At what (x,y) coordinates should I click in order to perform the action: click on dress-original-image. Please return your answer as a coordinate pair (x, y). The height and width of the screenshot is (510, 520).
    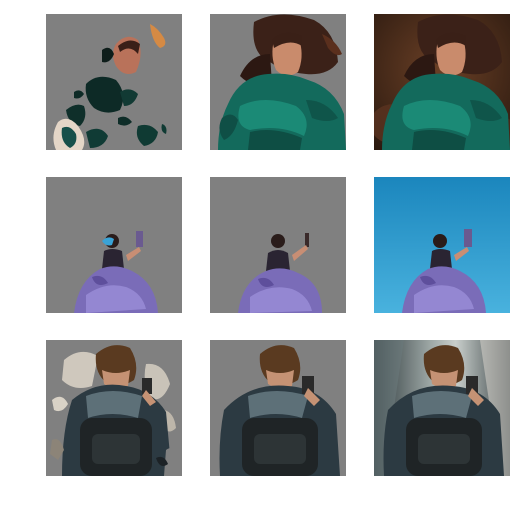
    Looking at the image, I should click on (442, 245).